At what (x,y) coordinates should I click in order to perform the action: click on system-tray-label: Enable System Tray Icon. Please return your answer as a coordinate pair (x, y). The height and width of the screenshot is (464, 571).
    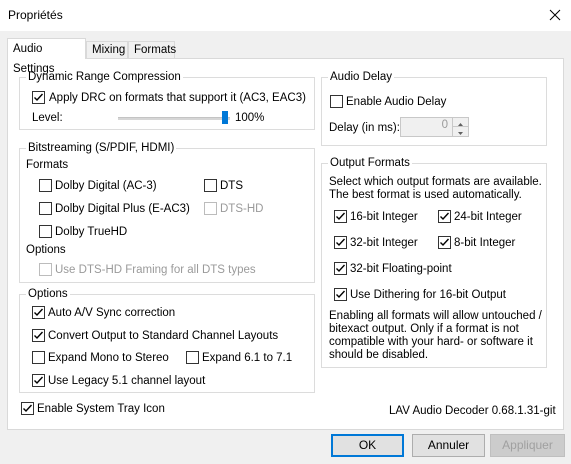
    Looking at the image, I should click on (101, 409).